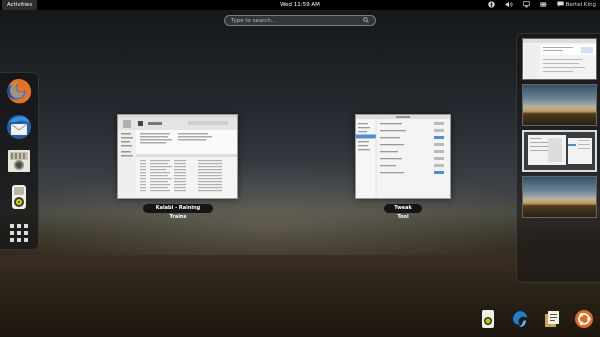 The height and width of the screenshot is (337, 600). I want to click on window-thumbnail-music-player, so click(177, 156).